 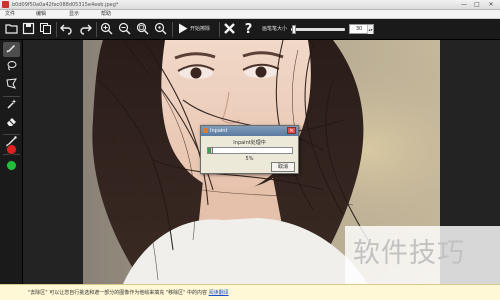 What do you see at coordinates (10, 14) in the screenshot?
I see `menu-file: 文件` at bounding box center [10, 14].